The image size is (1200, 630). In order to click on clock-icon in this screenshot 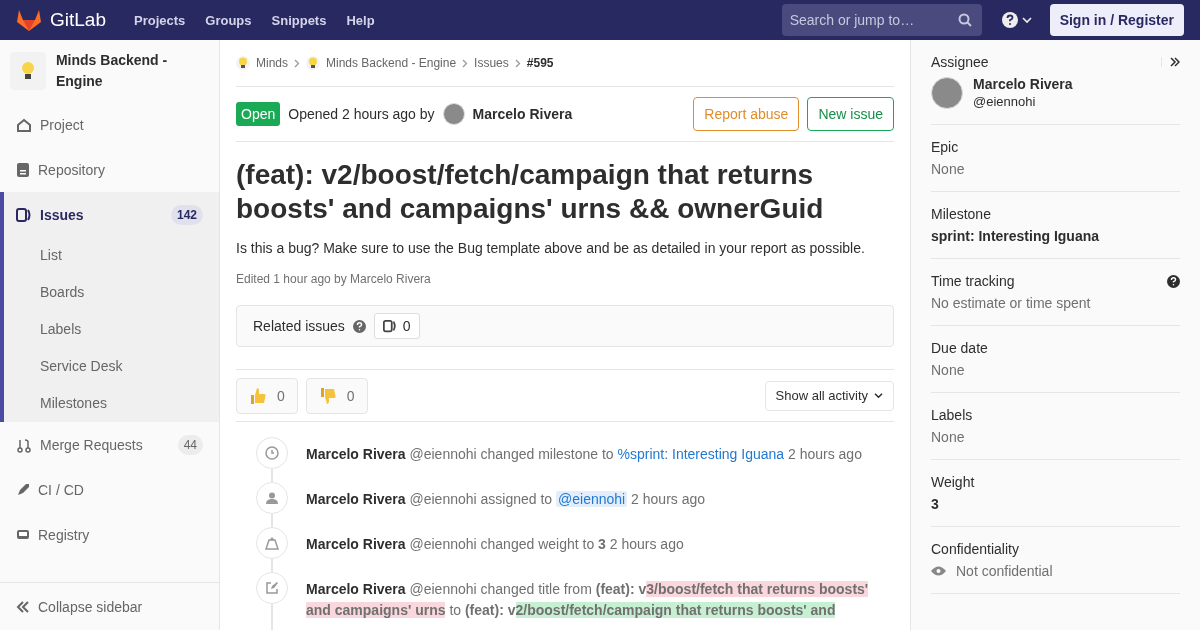, I will do `click(272, 453)`.